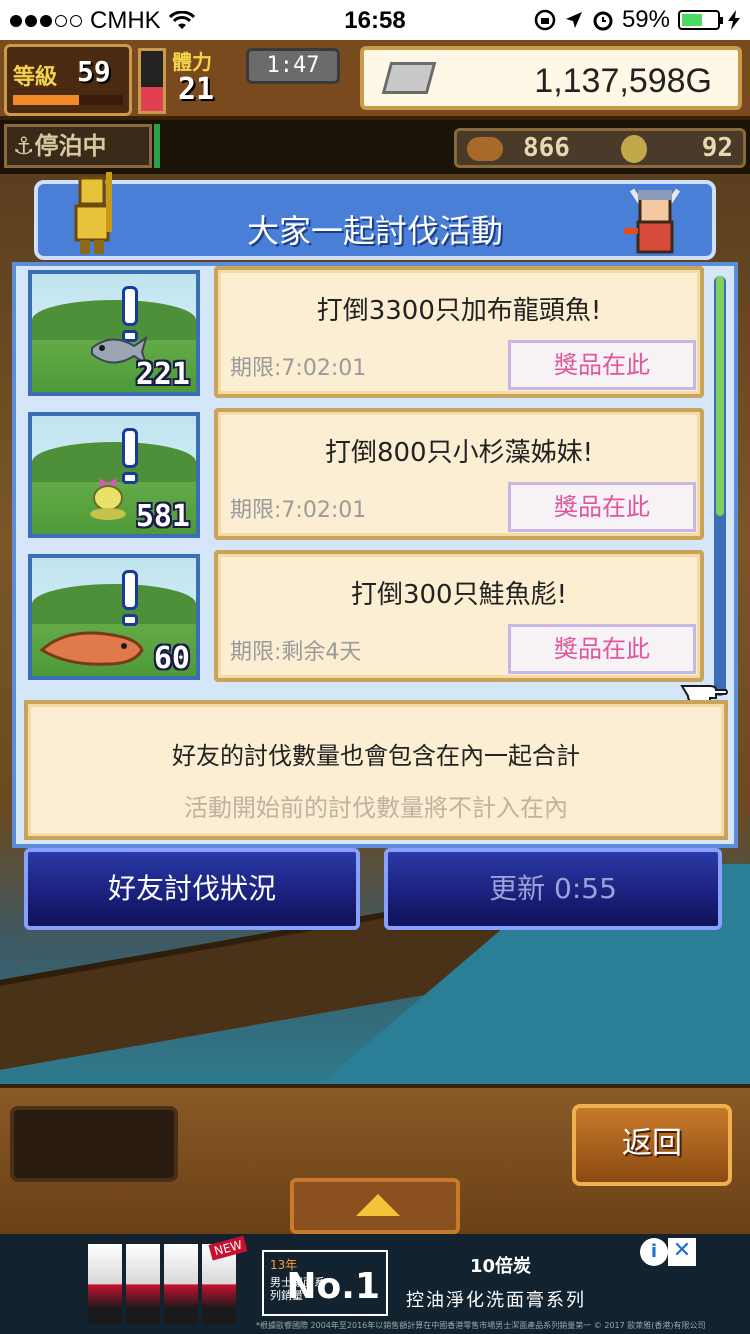  I want to click on silver-bar-icon, so click(409, 78).